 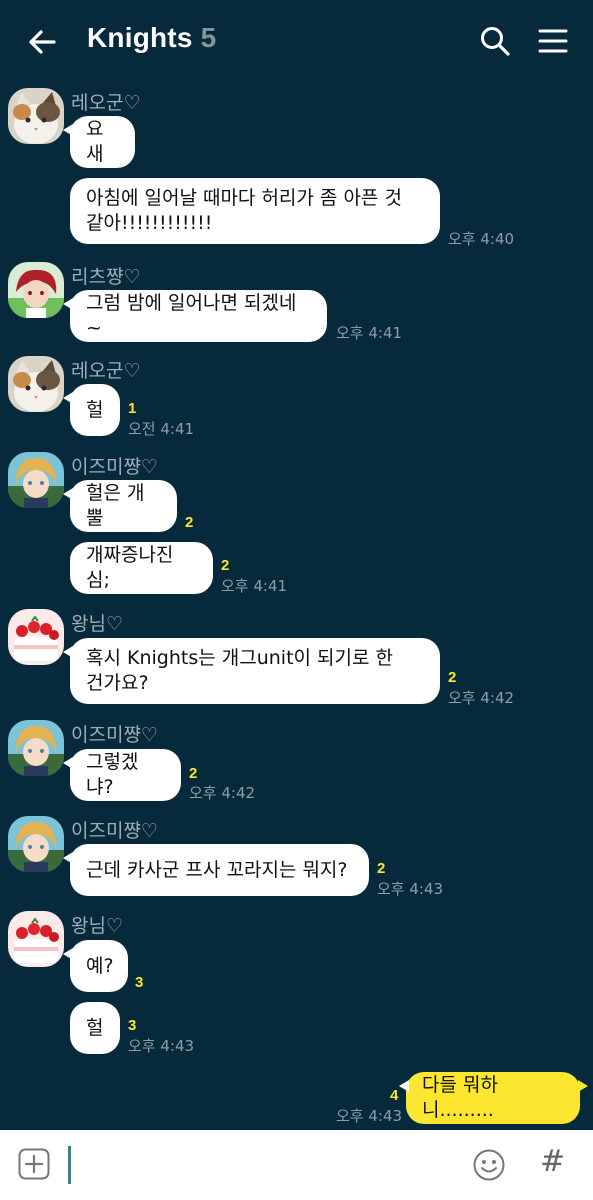 I want to click on unread-count: 4, so click(x=394, y=1095).